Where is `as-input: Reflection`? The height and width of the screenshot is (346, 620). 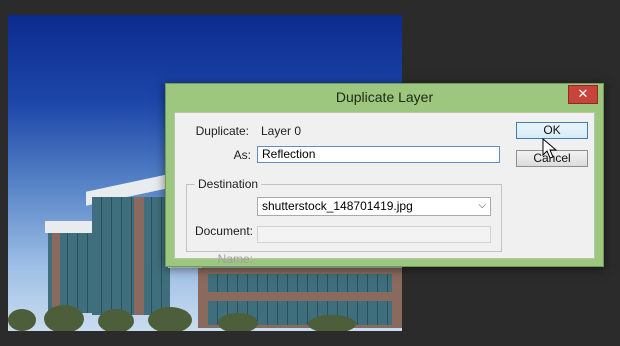
as-input: Reflection is located at coordinates (378, 154).